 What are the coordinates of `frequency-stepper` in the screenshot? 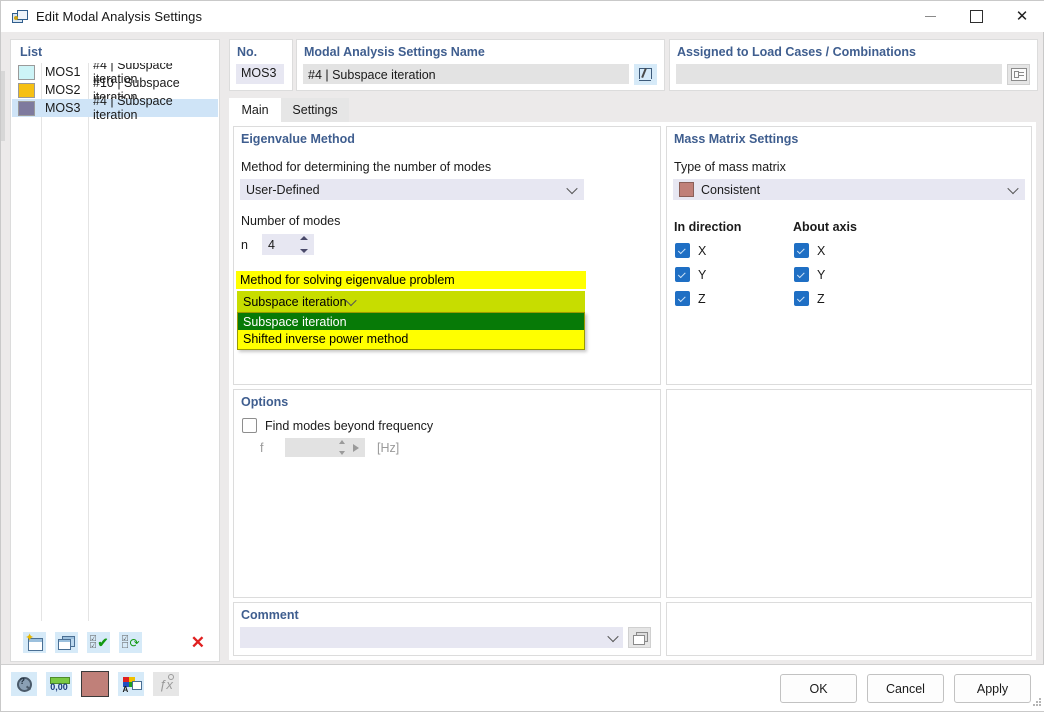 It's located at (325, 447).